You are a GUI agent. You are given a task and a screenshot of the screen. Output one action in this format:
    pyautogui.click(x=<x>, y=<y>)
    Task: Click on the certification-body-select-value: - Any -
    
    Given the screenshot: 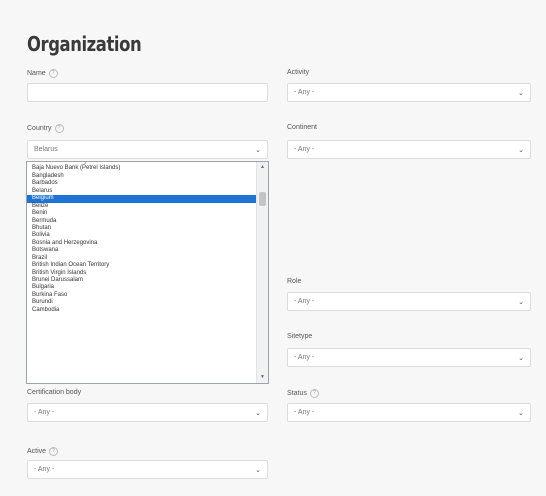 What is the action you would take?
    pyautogui.click(x=44, y=412)
    